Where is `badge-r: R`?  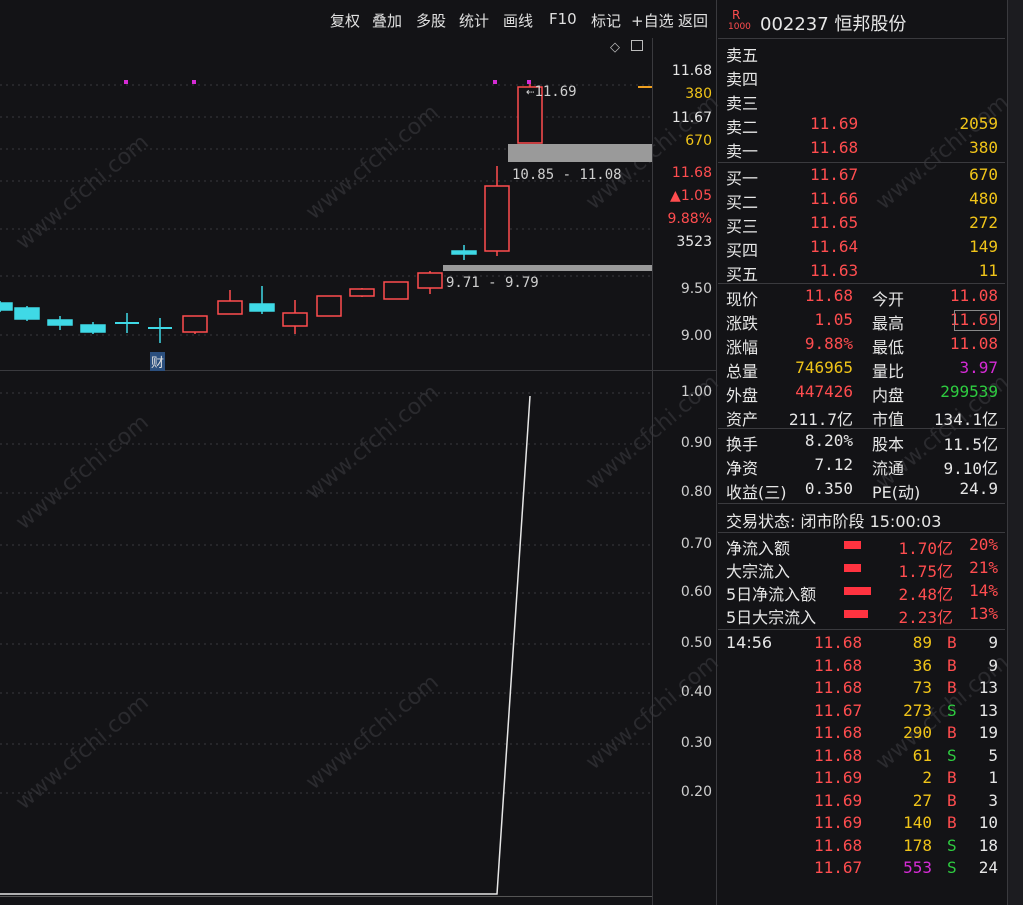
badge-r: R is located at coordinates (736, 15).